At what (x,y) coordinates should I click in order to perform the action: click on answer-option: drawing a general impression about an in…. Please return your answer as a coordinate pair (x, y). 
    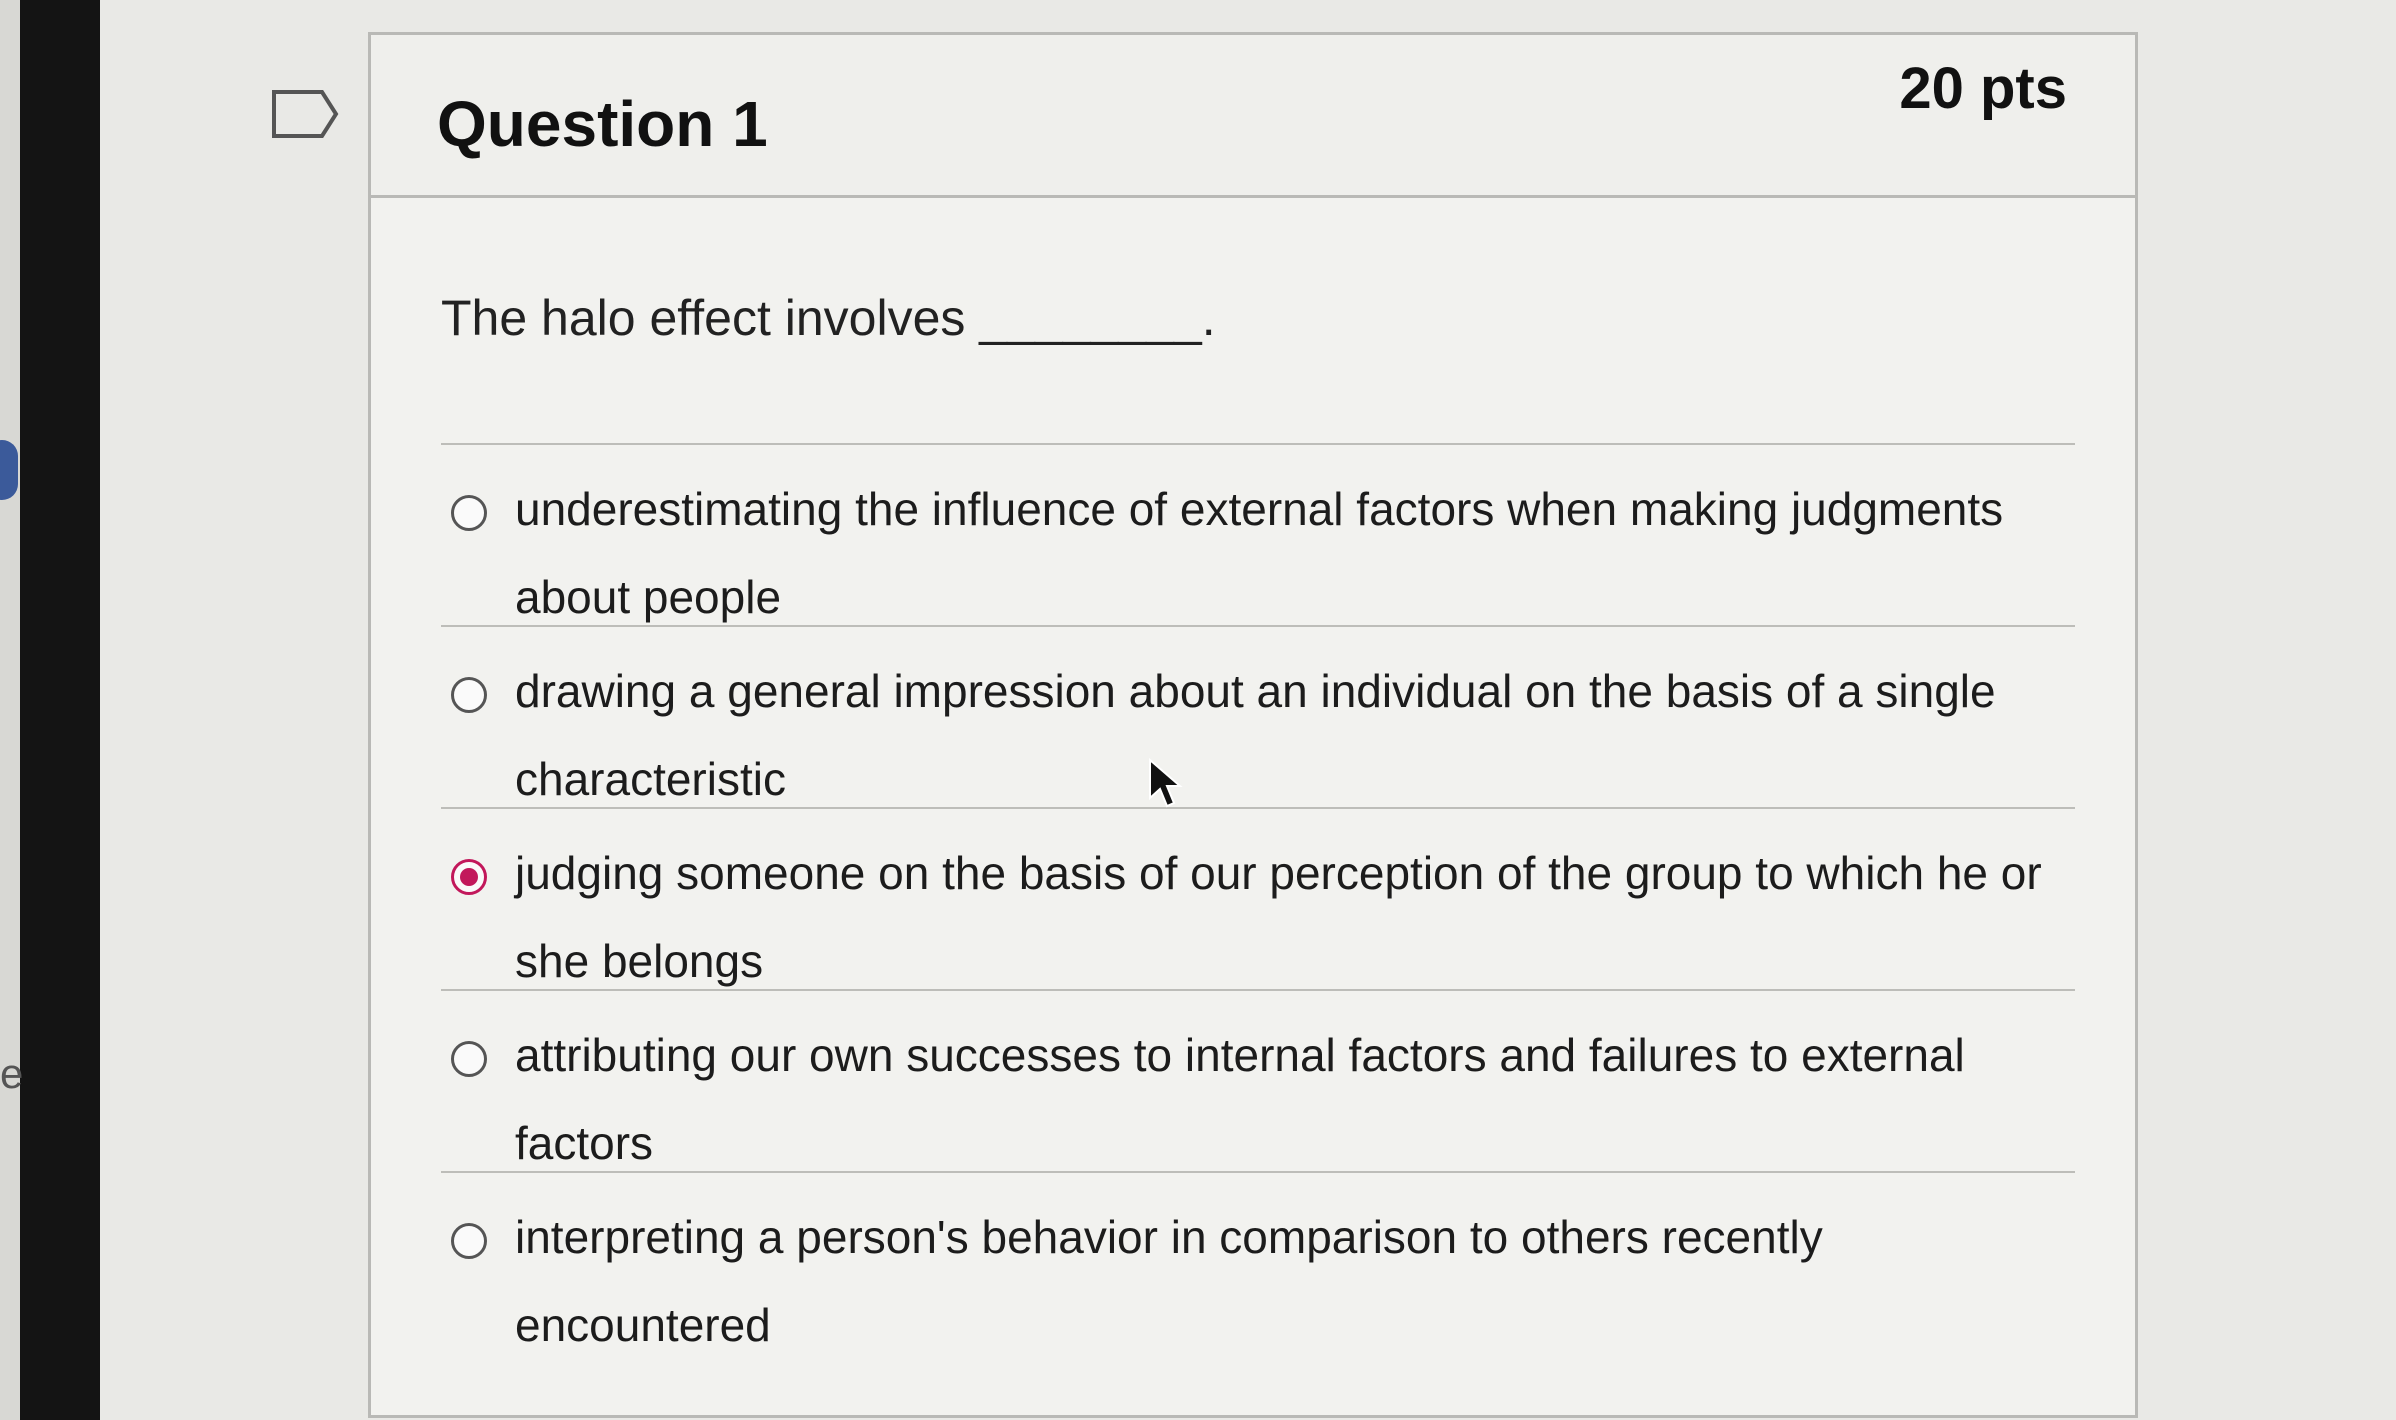
    Looking at the image, I should click on (1258, 744).